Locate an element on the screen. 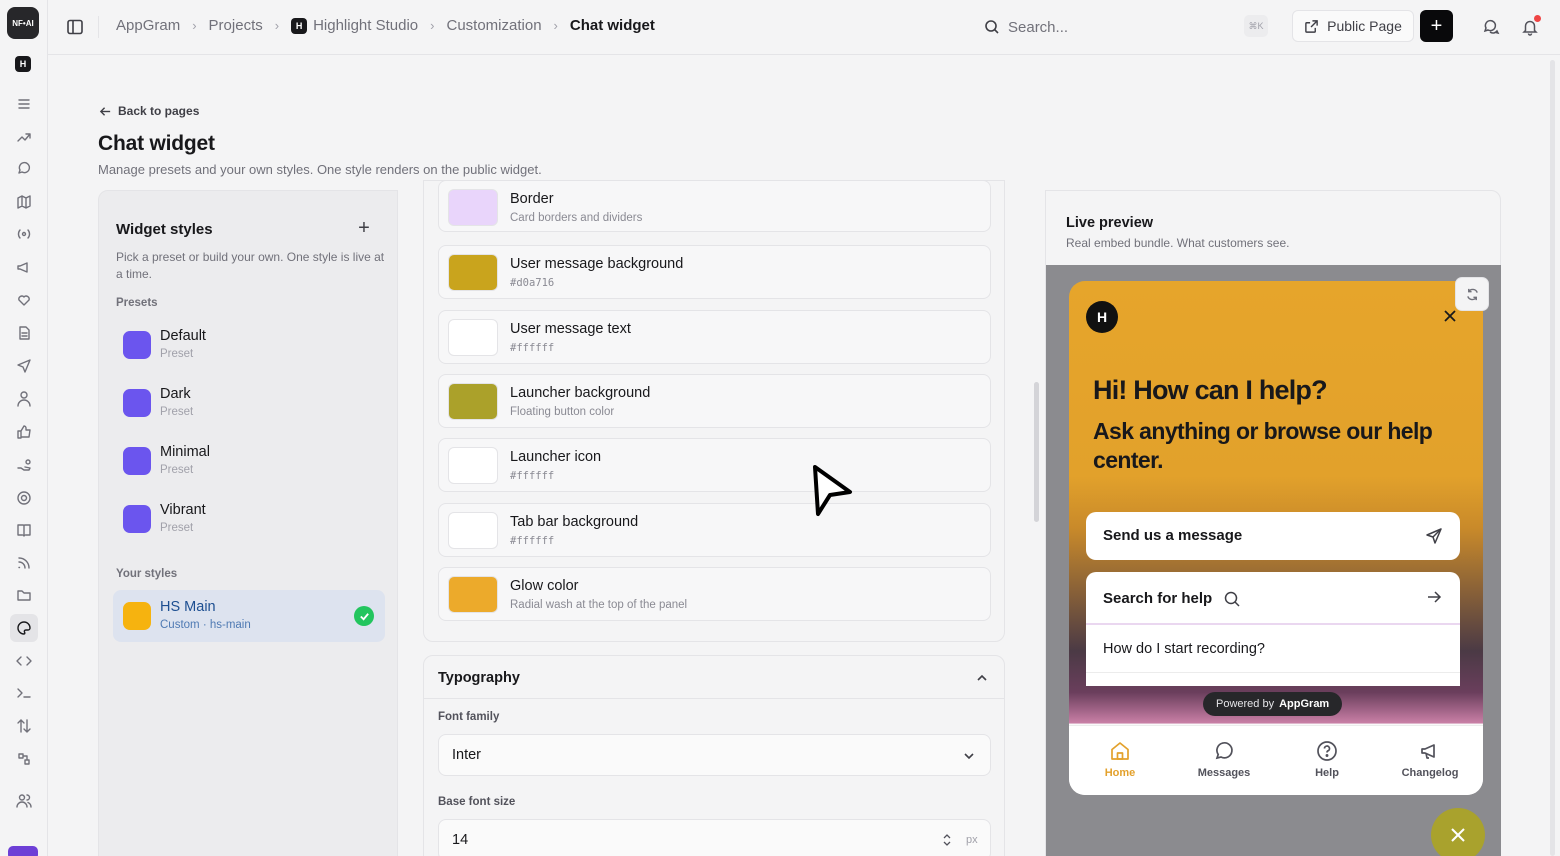 This screenshot has width=1560, height=856. terminal-icon is located at coordinates (24, 693).